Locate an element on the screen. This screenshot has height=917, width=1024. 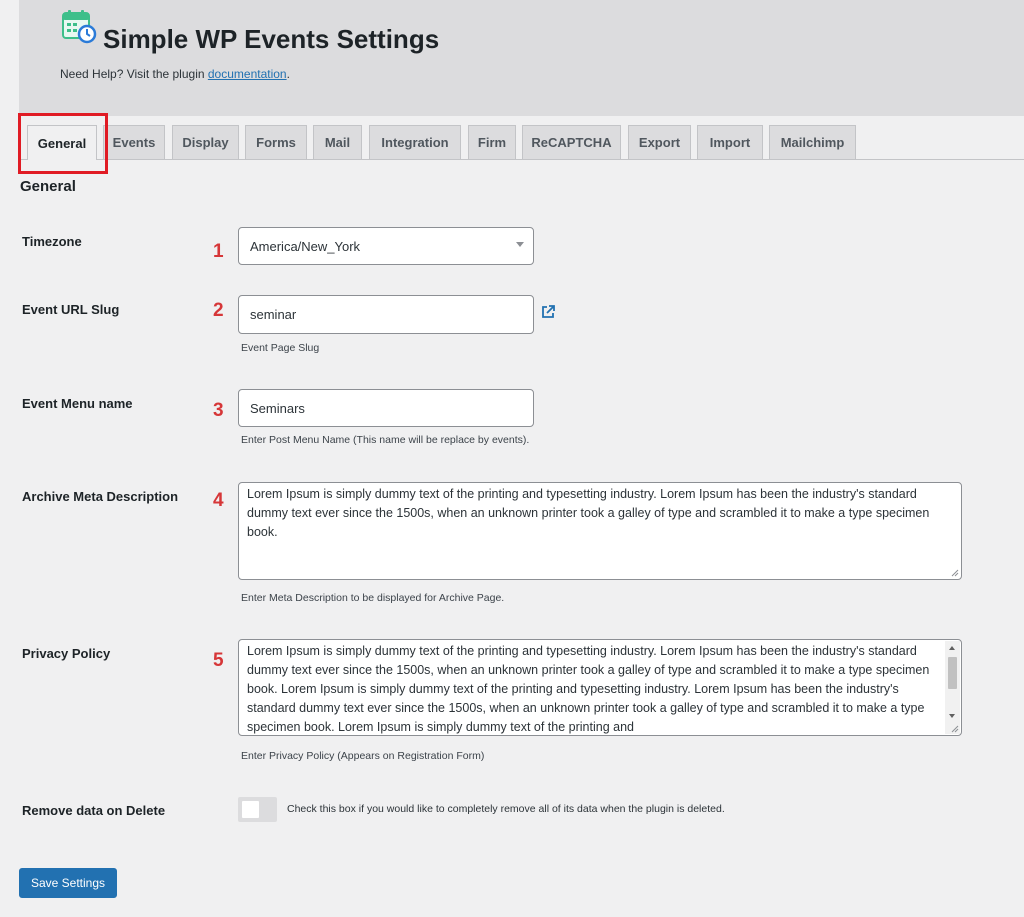
tab-display: Display is located at coordinates (205, 142).